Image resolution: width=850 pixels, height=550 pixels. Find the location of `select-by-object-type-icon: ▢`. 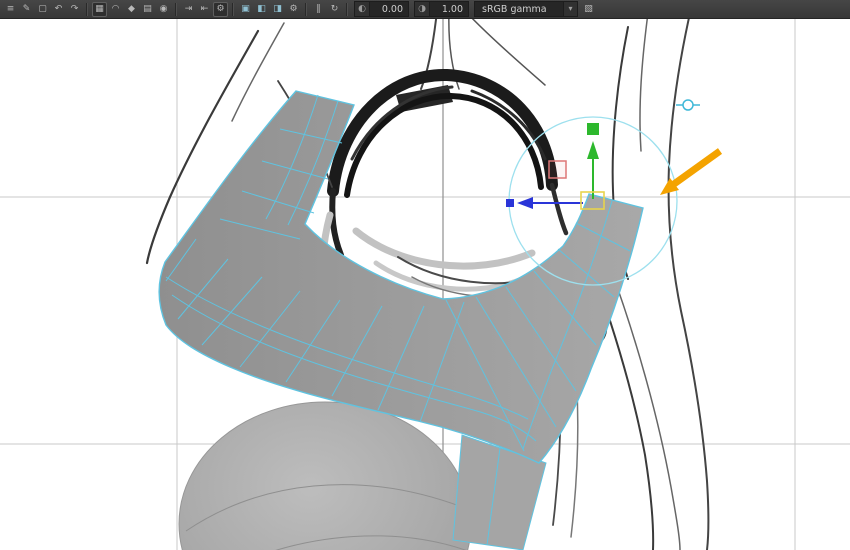

select-by-object-type-icon: ▢ is located at coordinates (42, 9).